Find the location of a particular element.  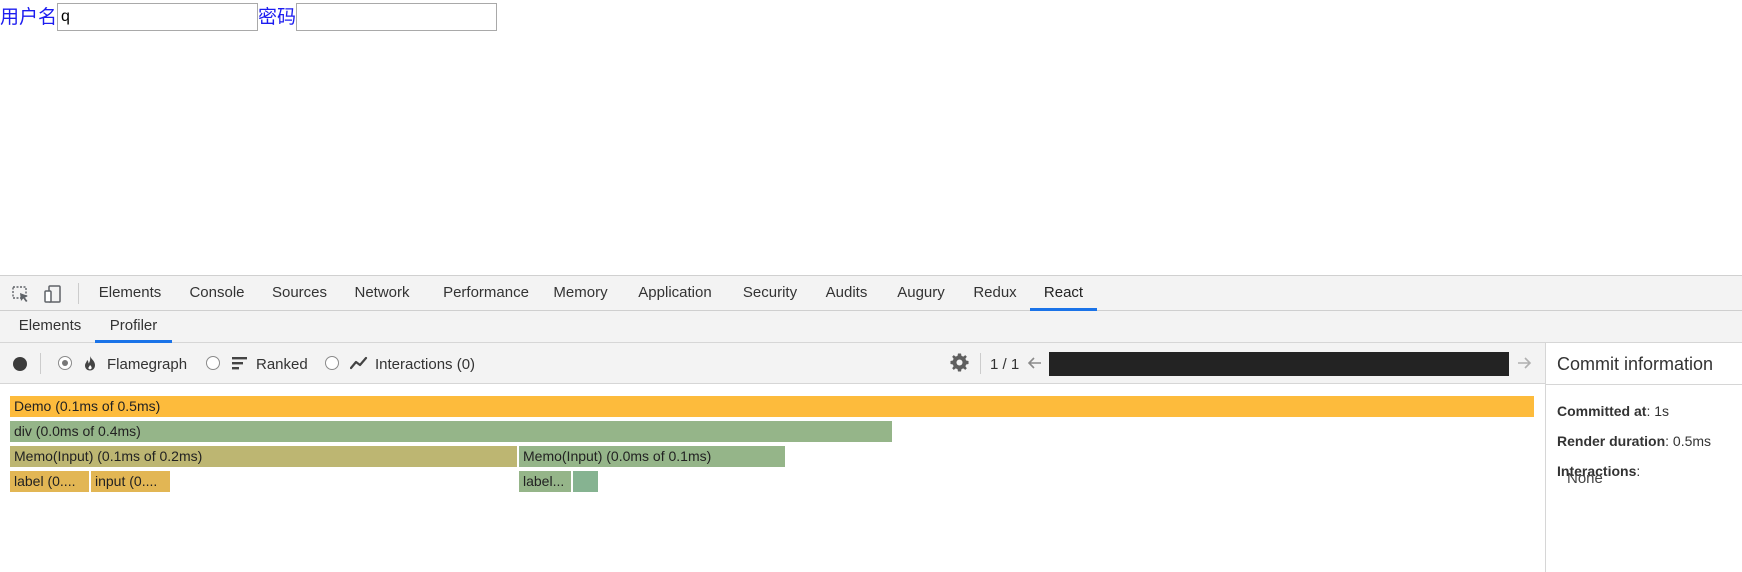

render-duration-label: Render duration is located at coordinates (1611, 441).